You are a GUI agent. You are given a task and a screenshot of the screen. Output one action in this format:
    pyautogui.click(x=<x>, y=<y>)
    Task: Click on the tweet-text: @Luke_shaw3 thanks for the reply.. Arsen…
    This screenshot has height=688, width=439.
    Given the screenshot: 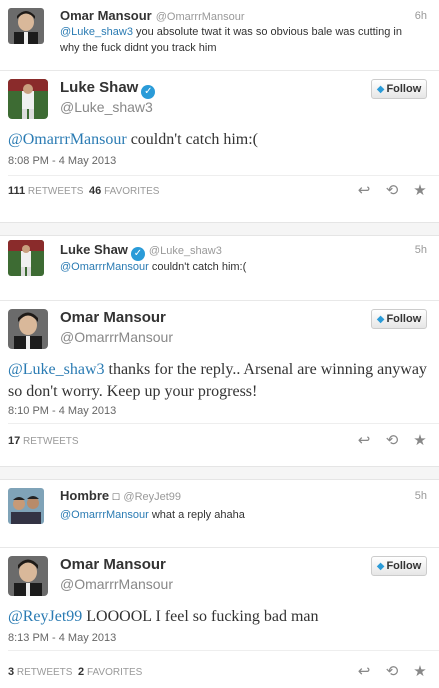 What is the action you would take?
    pyautogui.click(x=218, y=381)
    